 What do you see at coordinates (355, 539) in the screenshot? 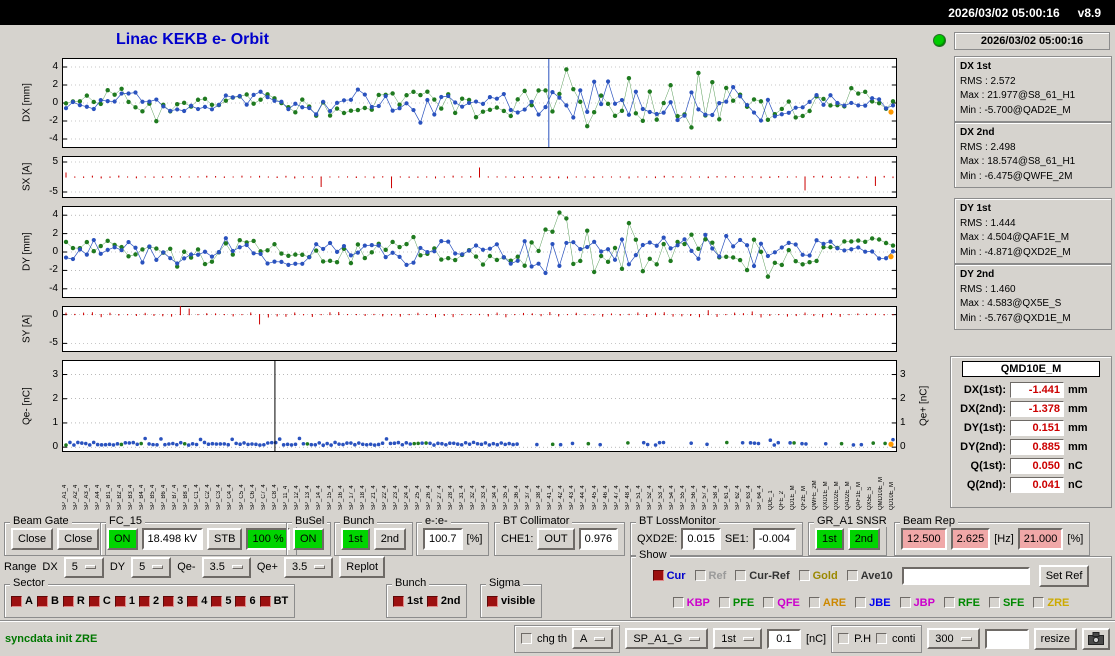
I see `bunch-1st-button: 1st` at bounding box center [355, 539].